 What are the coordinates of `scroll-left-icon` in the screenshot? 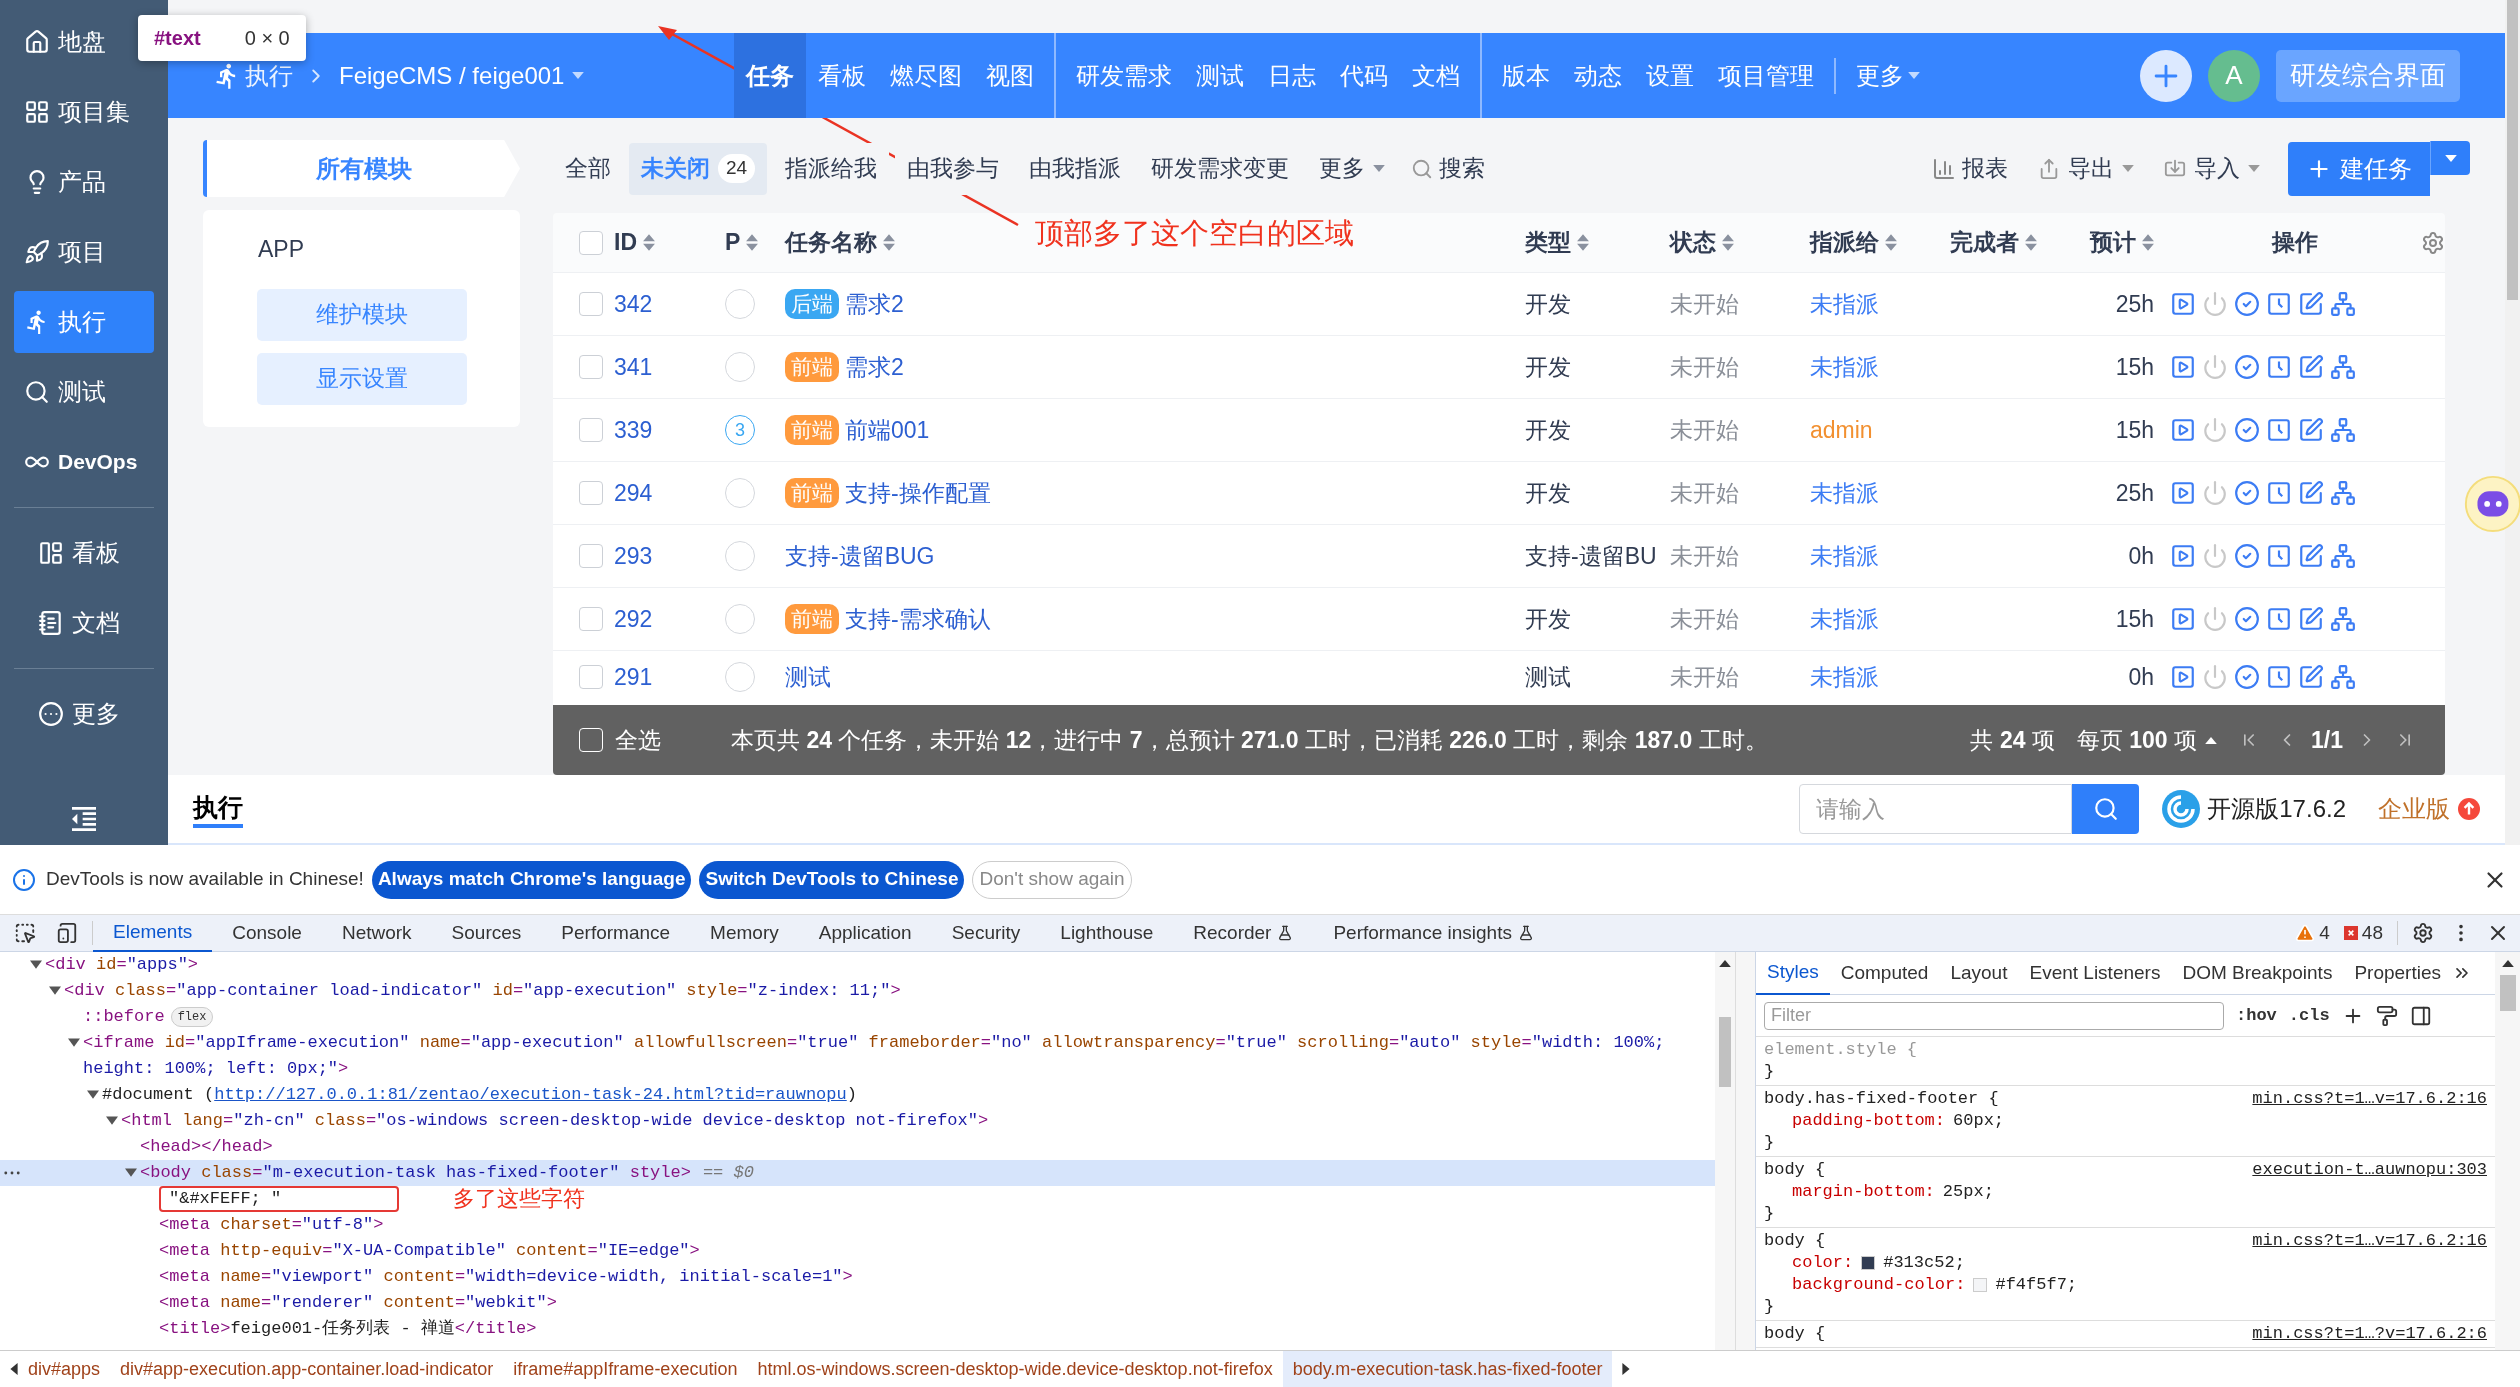 It's located at (14, 1369).